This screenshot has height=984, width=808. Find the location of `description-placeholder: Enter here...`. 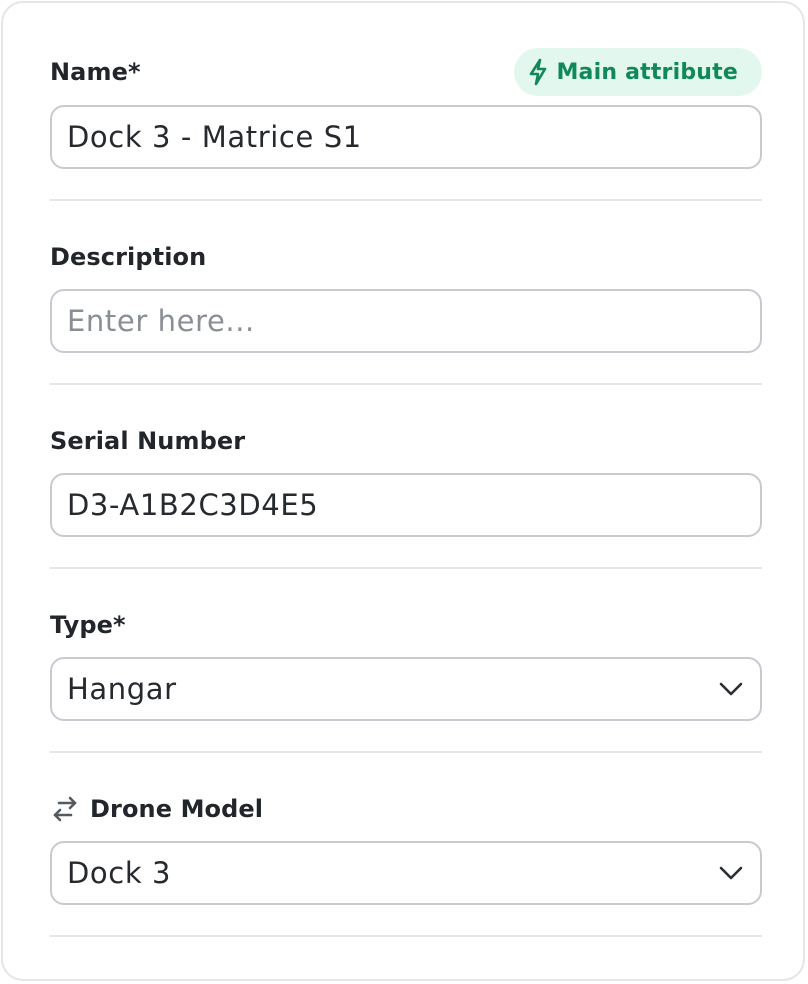

description-placeholder: Enter here... is located at coordinates (161, 321).